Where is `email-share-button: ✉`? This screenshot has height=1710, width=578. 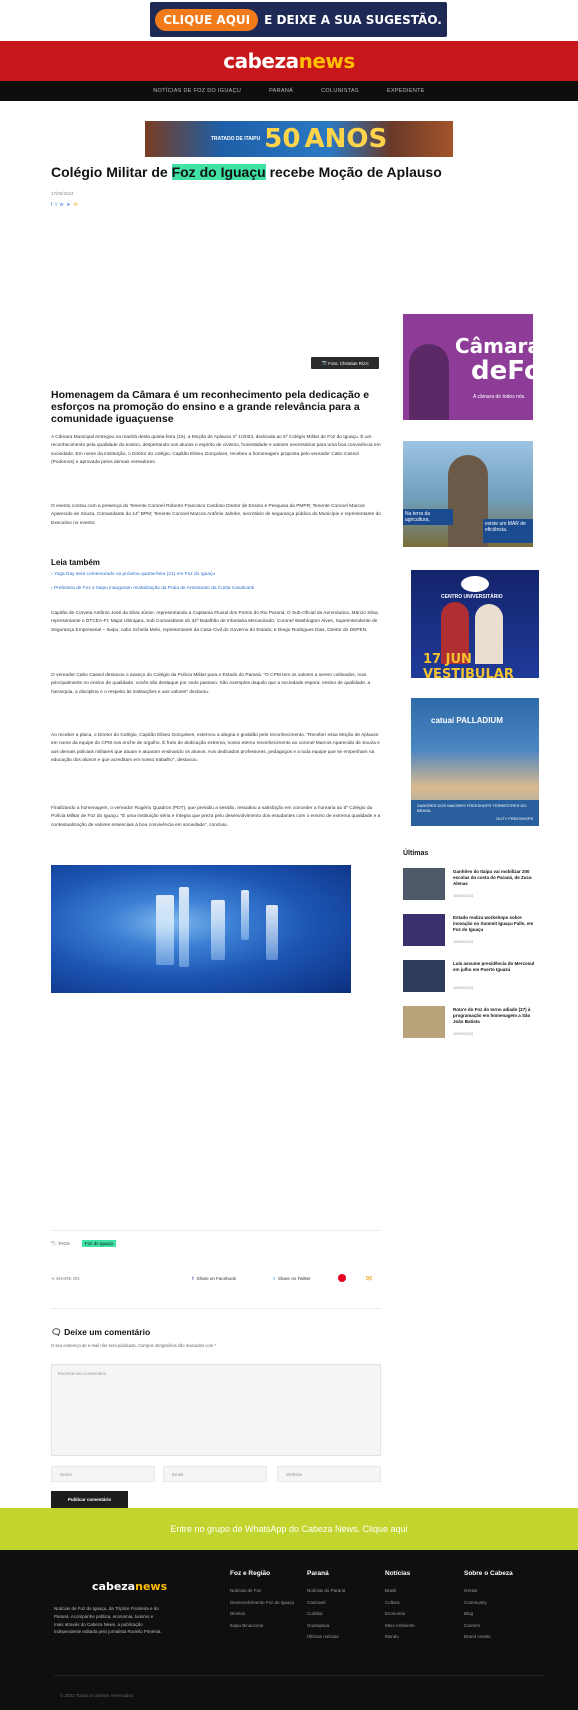 email-share-button: ✉ is located at coordinates (369, 1278).